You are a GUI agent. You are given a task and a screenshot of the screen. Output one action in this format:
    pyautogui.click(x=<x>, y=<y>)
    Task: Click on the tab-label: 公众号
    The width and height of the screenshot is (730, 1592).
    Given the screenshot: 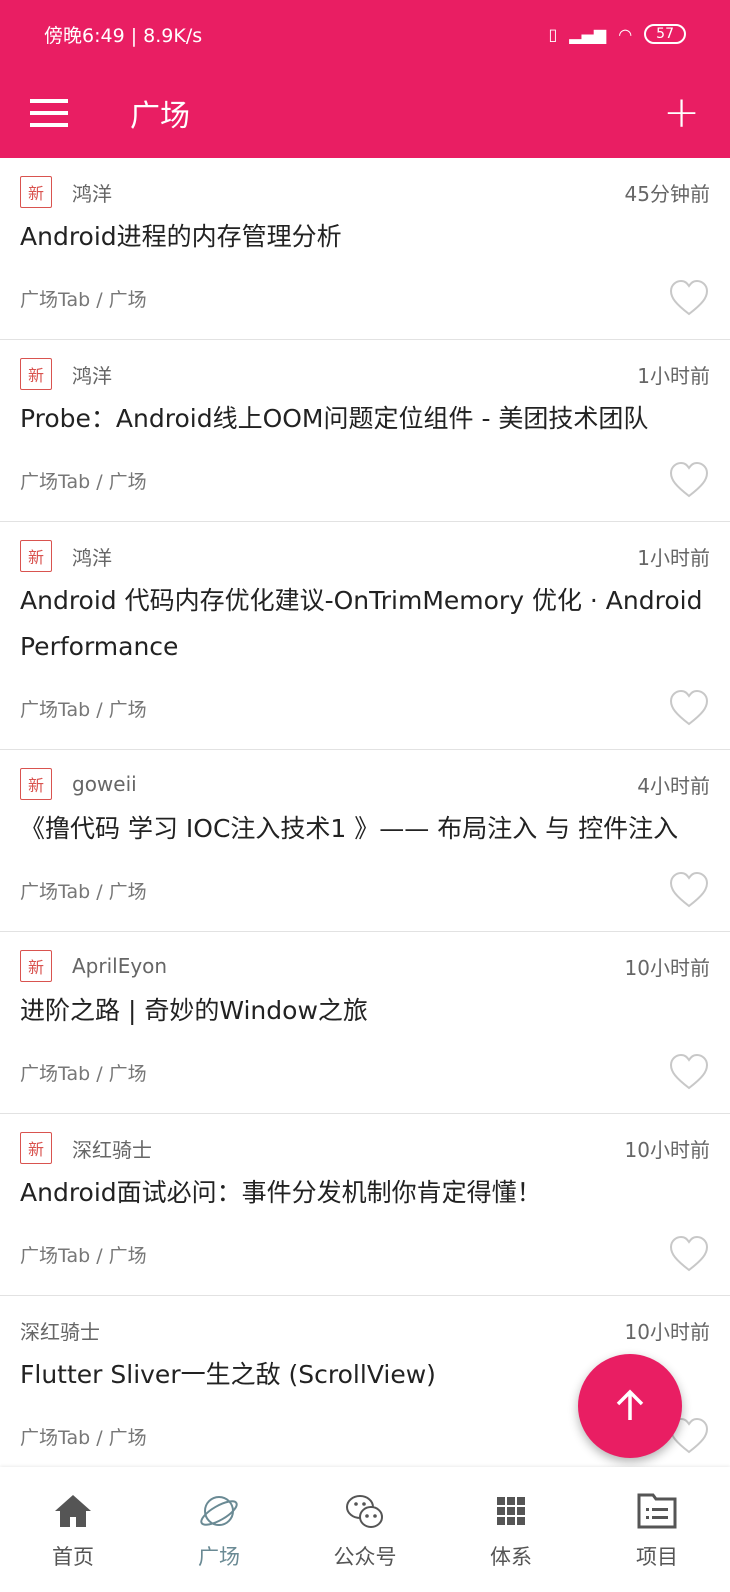 What is the action you would take?
    pyautogui.click(x=365, y=1557)
    